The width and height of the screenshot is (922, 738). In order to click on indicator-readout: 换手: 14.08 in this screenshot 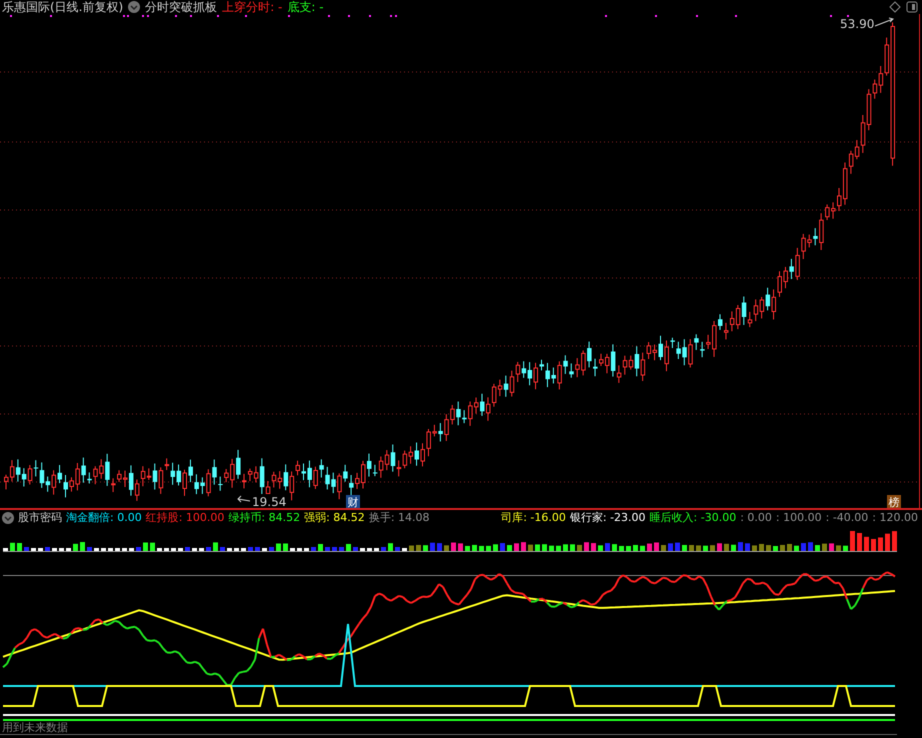, I will do `click(399, 518)`.